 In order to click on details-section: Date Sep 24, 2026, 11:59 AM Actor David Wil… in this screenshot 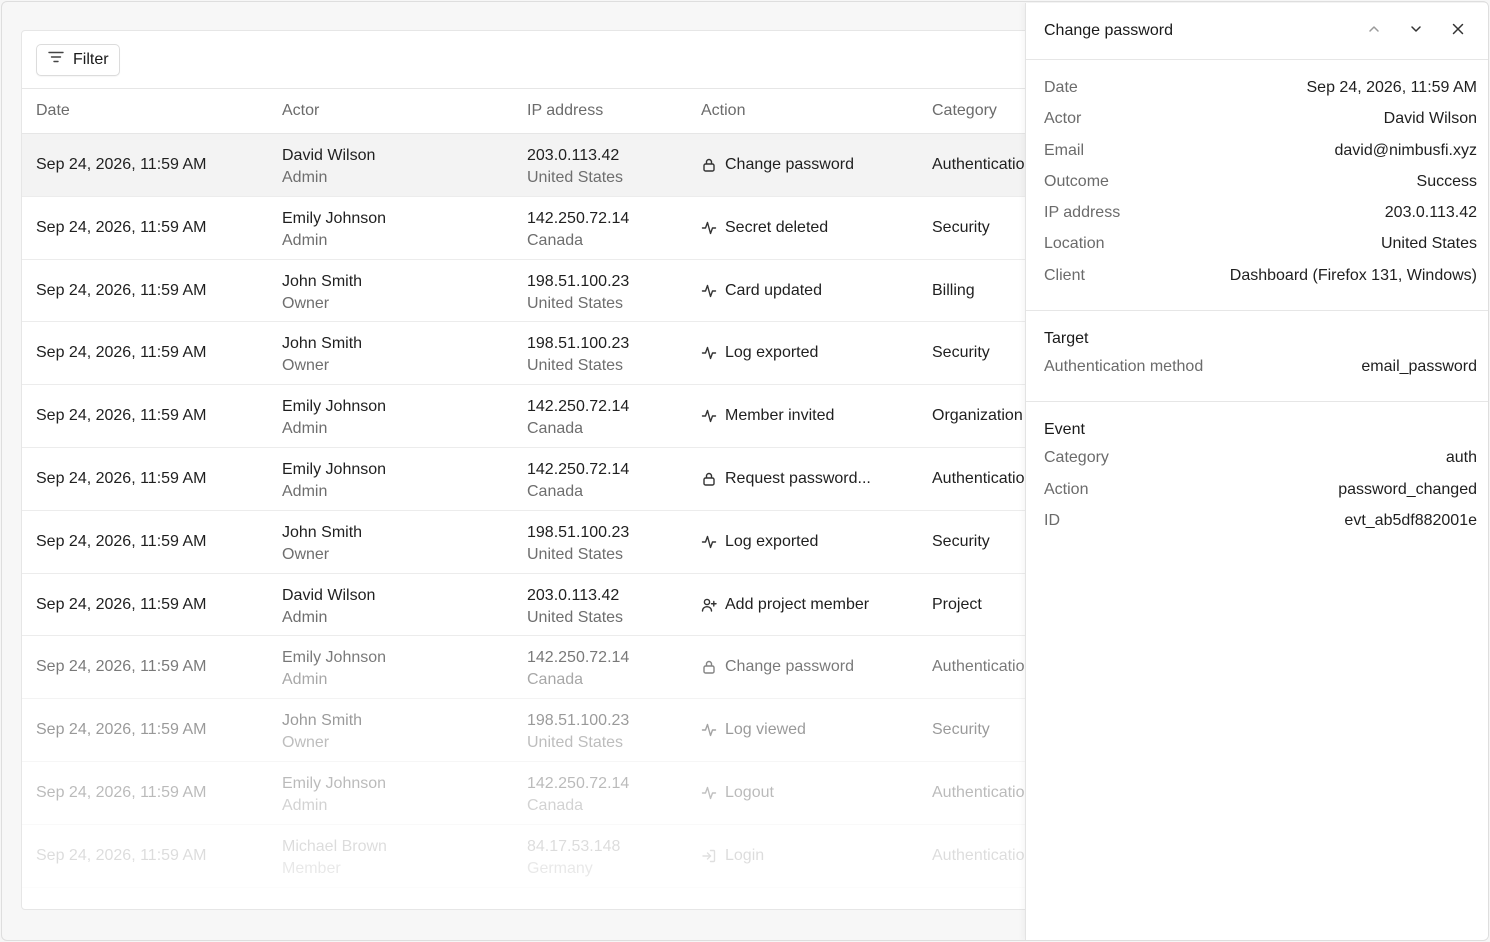, I will do `click(1257, 186)`.